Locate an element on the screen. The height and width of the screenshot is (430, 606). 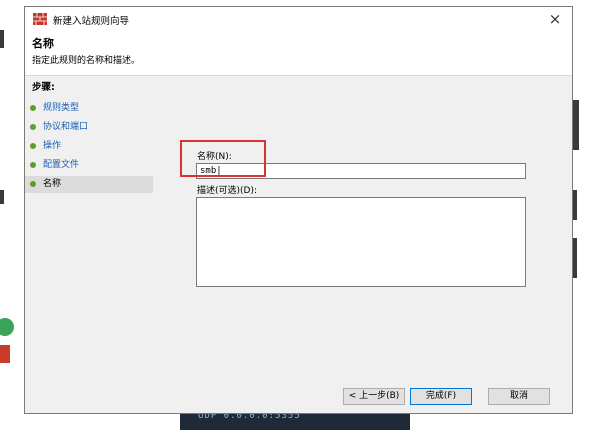
step-label: 配置文件 is located at coordinates (61, 165).